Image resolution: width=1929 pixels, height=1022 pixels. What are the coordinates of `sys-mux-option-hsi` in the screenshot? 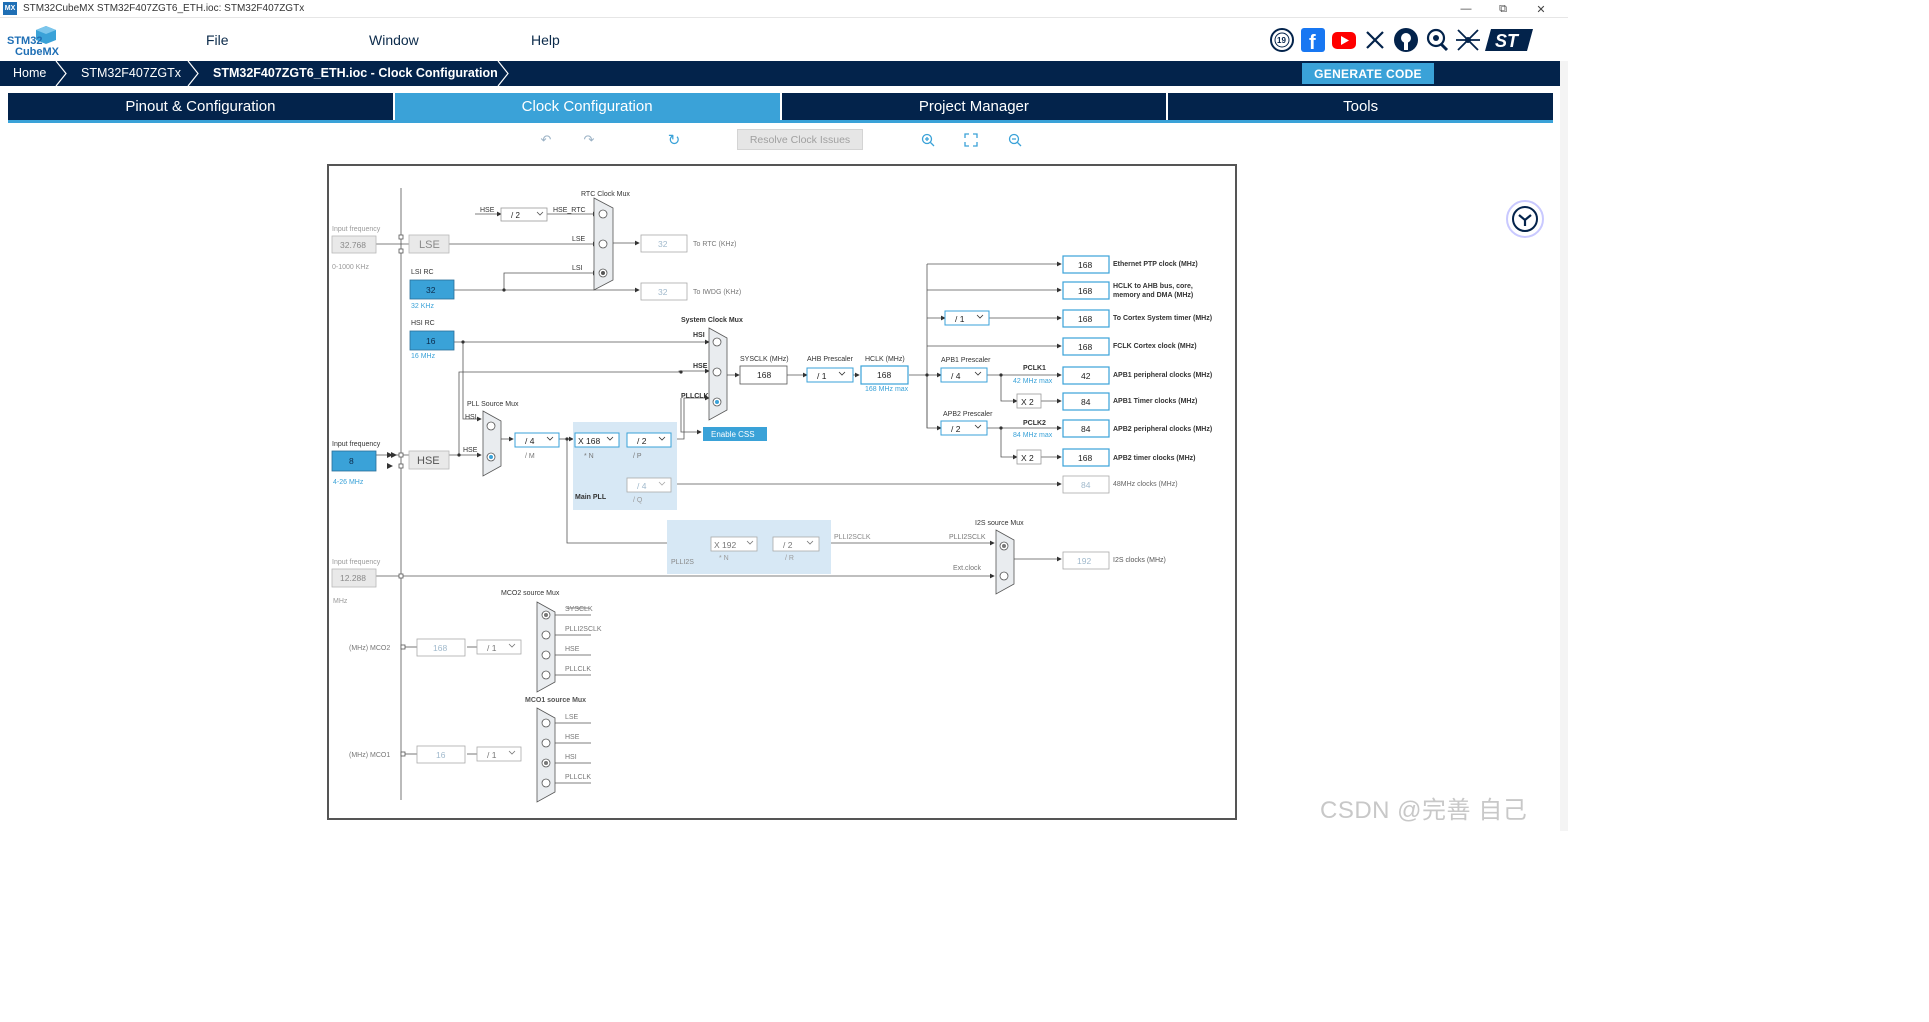 It's located at (717, 342).